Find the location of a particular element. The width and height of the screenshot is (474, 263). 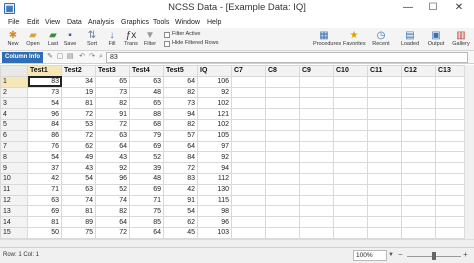

chevron-down-icon: ▼ is located at coordinates (392, 255).